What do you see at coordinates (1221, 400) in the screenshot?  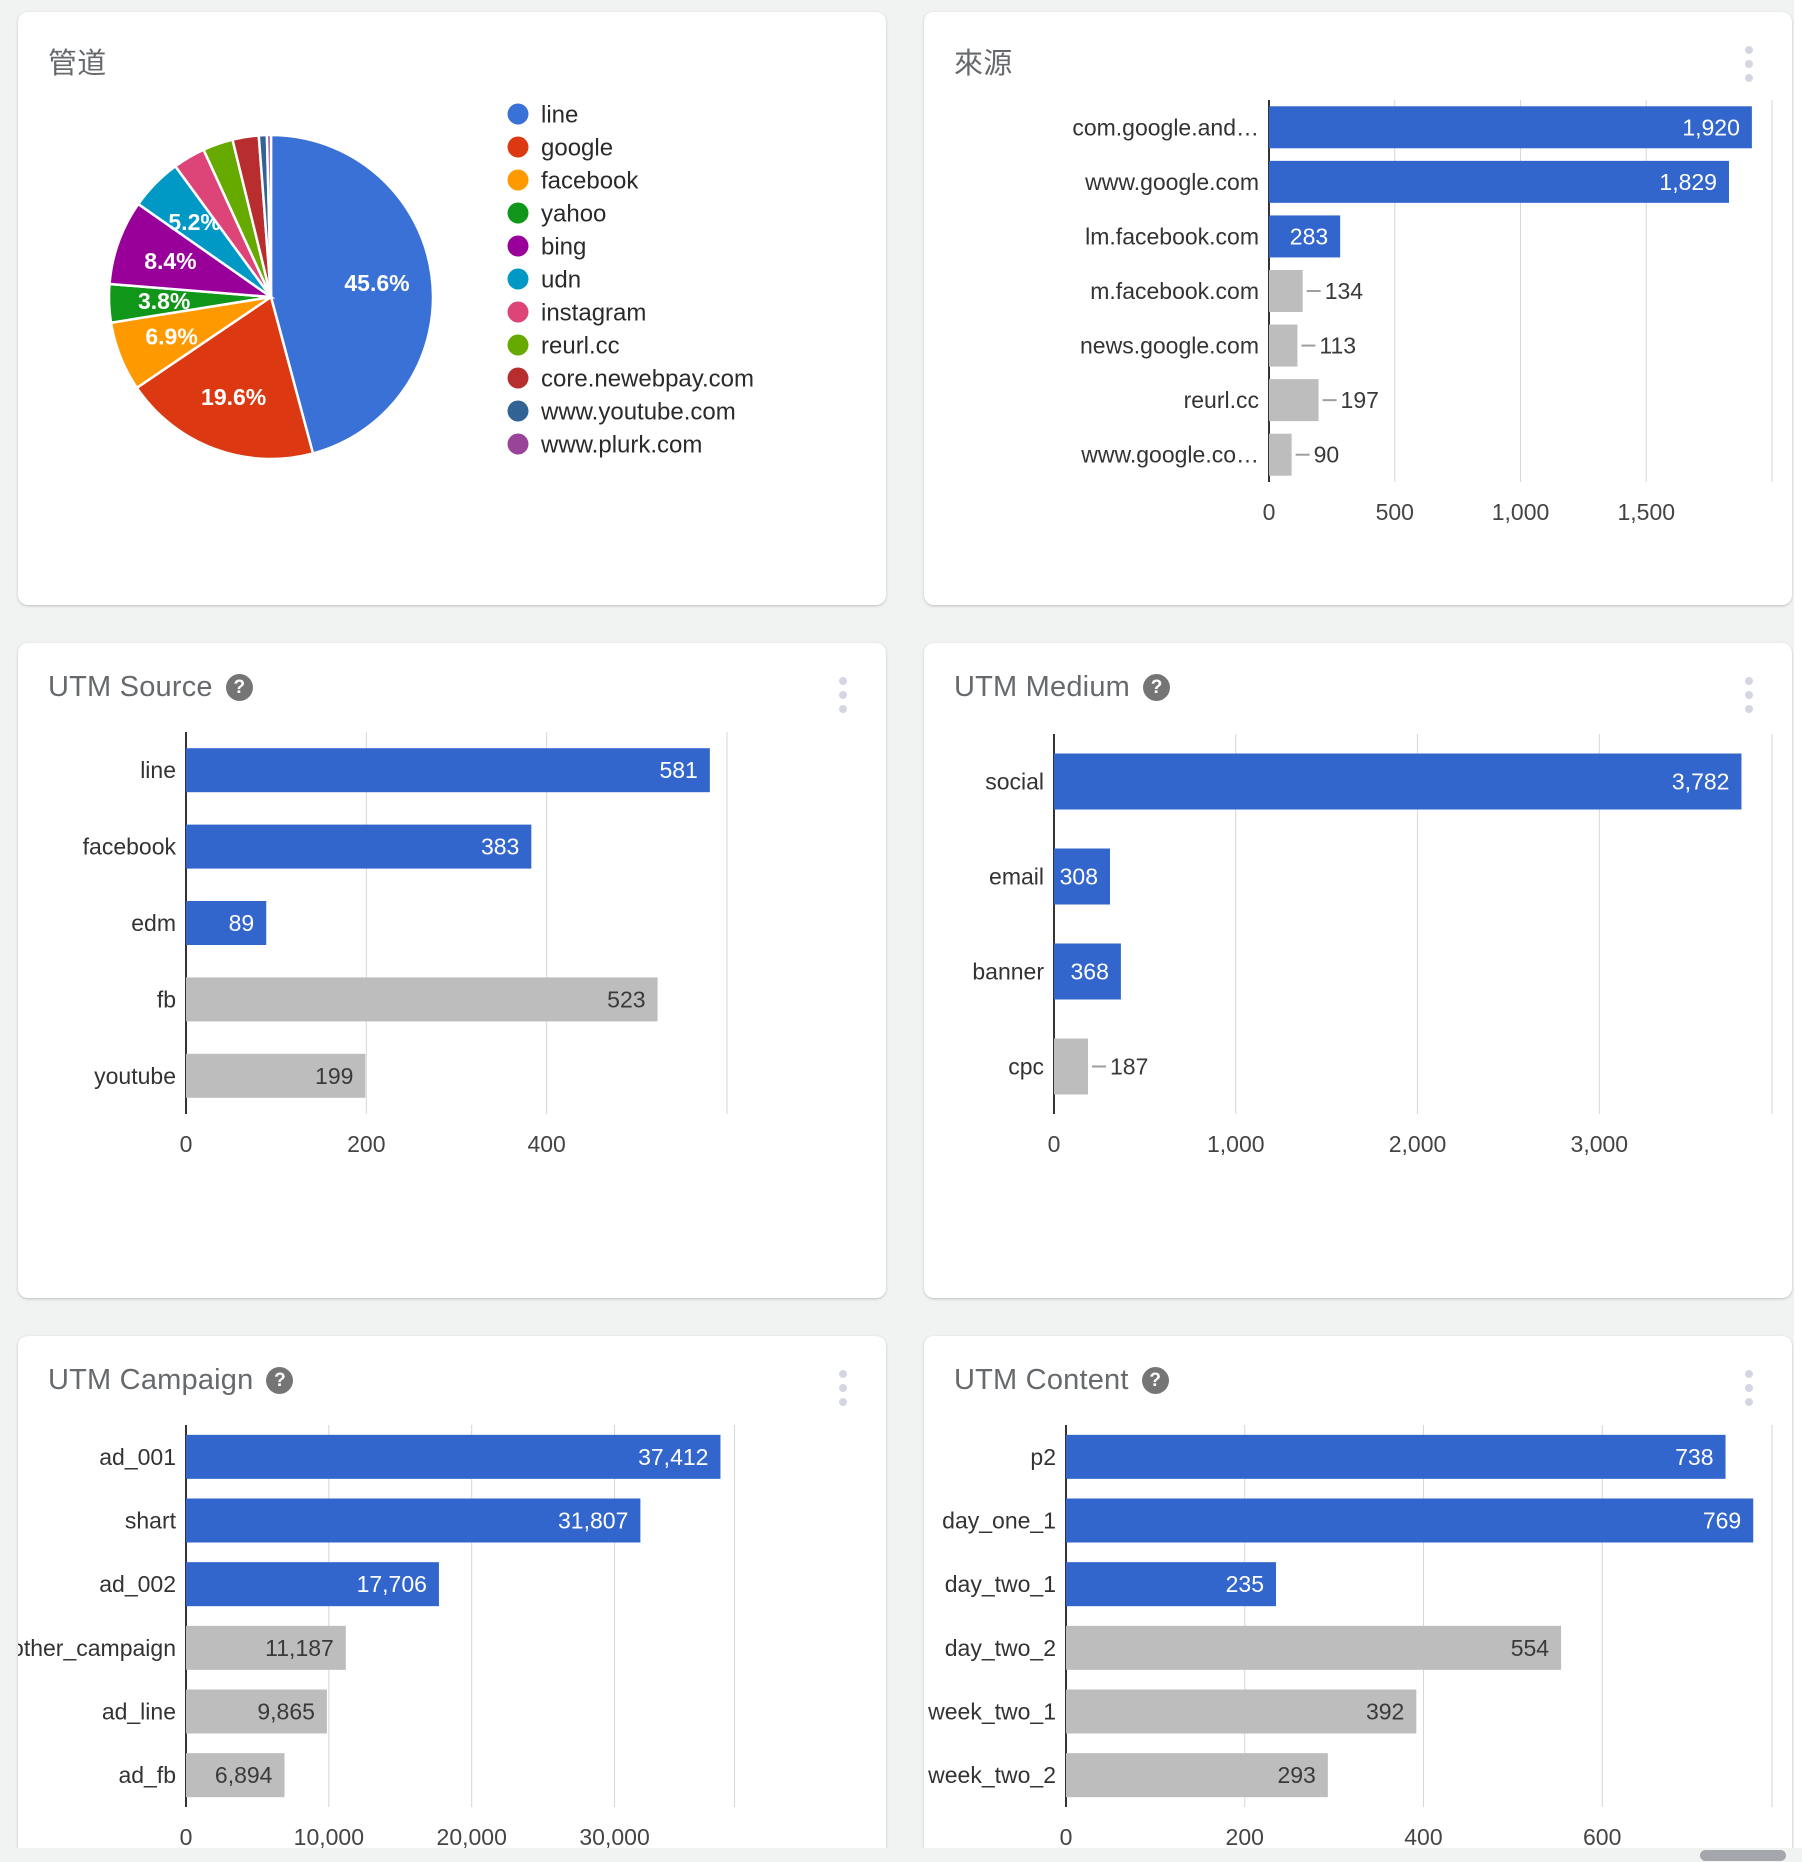 I see `bar-category-label: reurl.cc` at bounding box center [1221, 400].